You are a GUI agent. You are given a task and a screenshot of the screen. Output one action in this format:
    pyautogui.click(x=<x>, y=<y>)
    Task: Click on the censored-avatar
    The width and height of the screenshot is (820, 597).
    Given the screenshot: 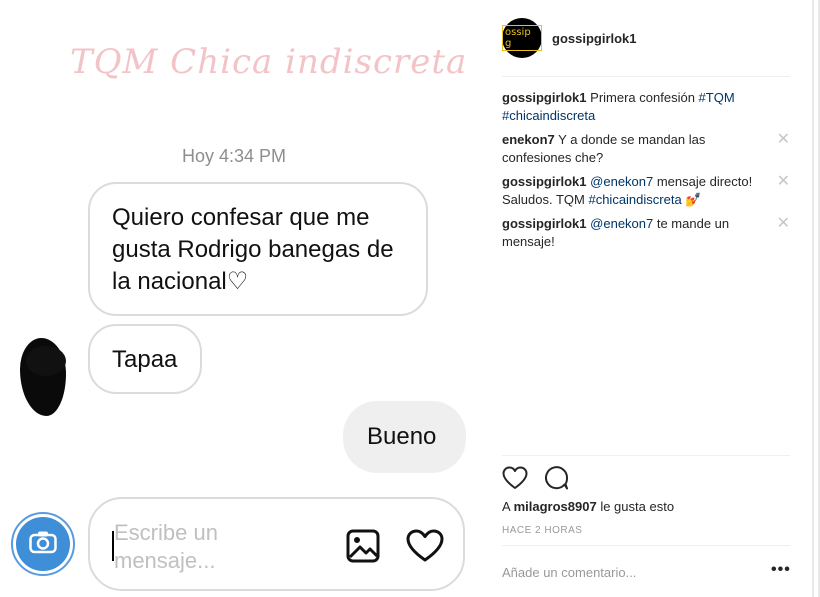 What is the action you would take?
    pyautogui.click(x=43, y=377)
    